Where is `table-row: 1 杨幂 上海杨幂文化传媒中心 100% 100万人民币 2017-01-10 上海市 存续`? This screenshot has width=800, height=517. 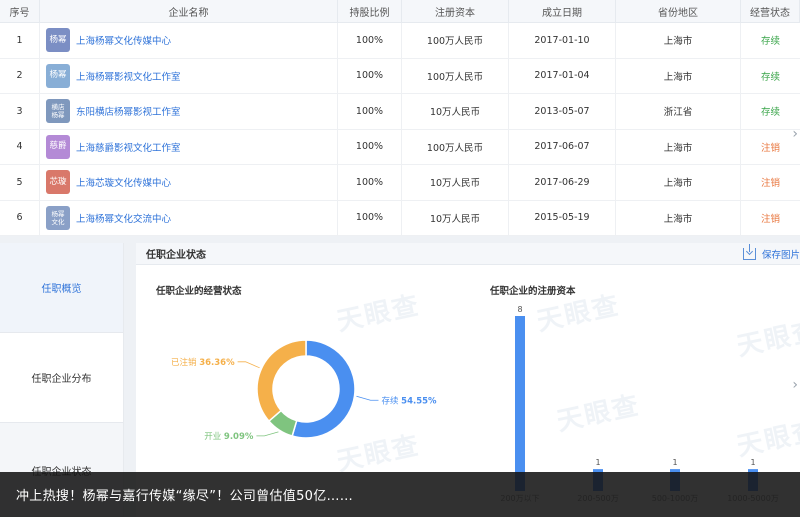 table-row: 1 杨幂 上海杨幂文化传媒中心 100% 100万人民币 2017-01-10 上海市 存续 is located at coordinates (400, 41).